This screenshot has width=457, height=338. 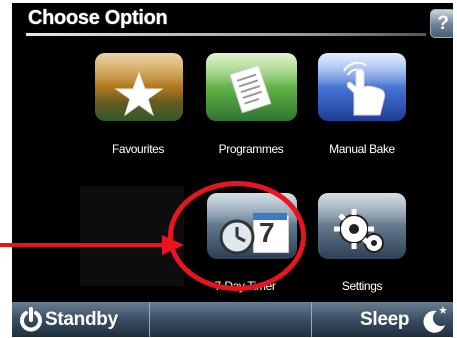 I want to click on programmes-button, so click(x=251, y=87).